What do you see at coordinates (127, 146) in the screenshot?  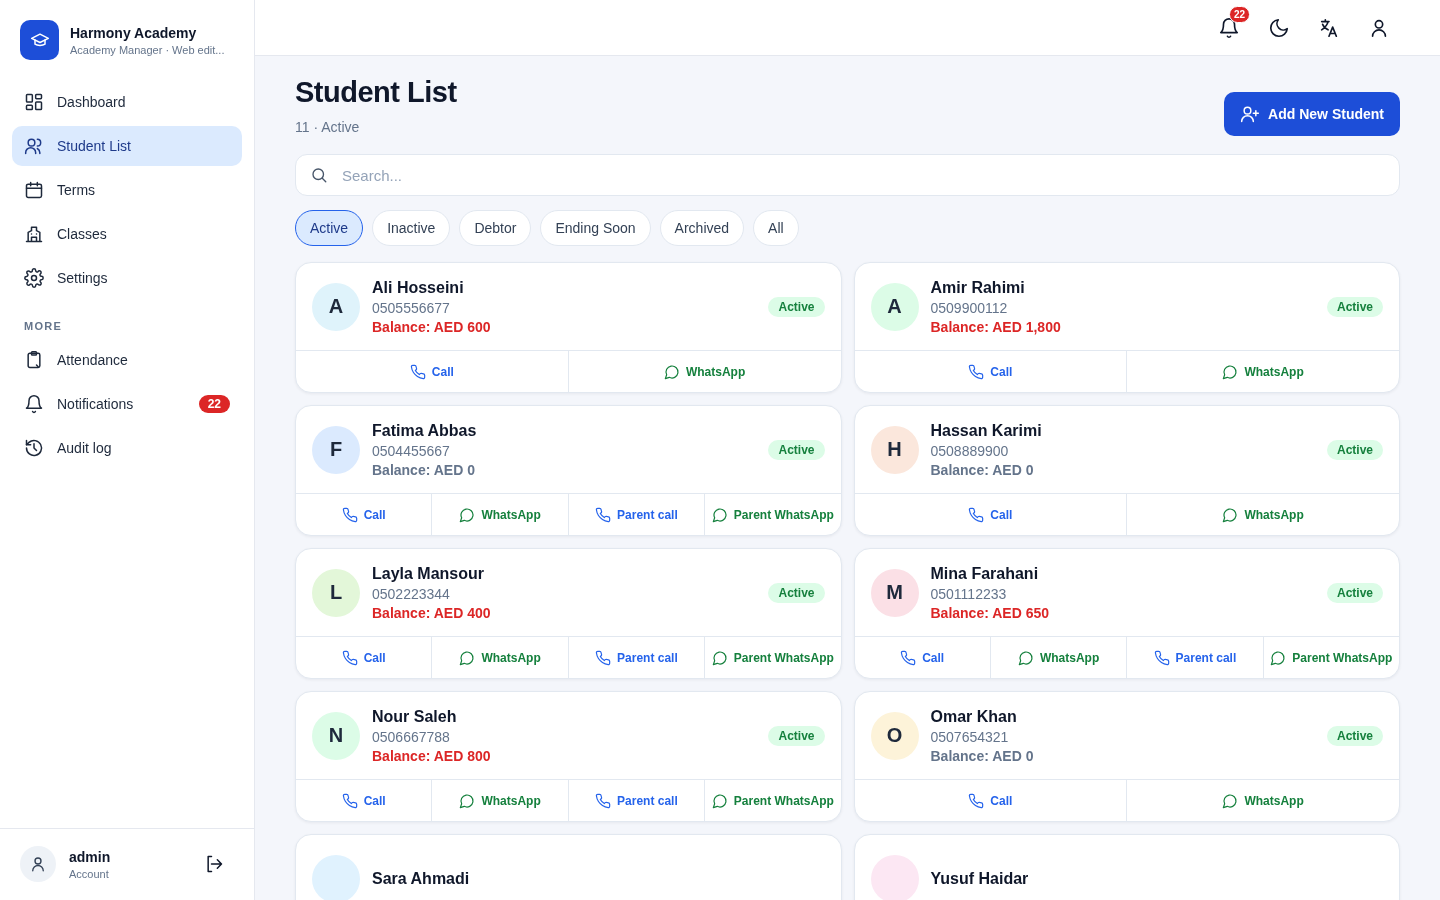 I see `sidebar-item: Student List` at bounding box center [127, 146].